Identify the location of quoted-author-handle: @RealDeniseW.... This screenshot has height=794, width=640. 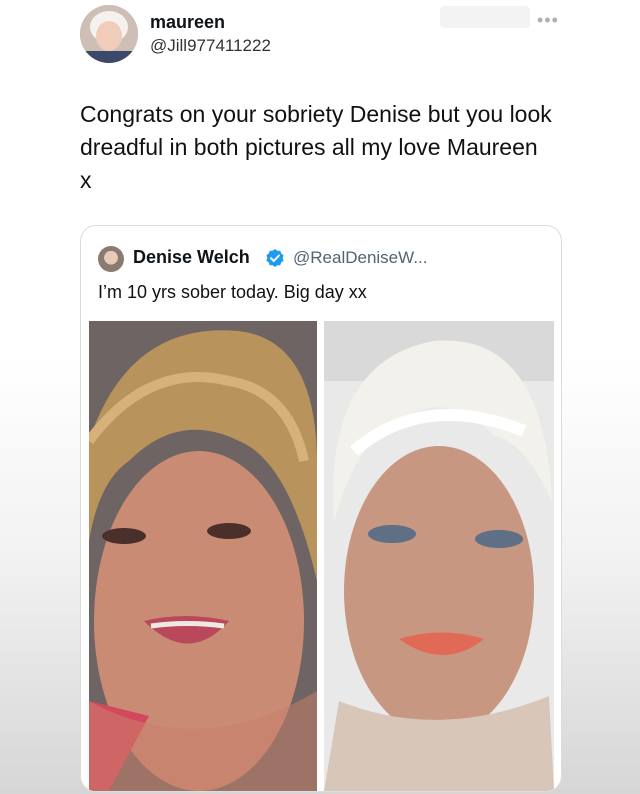
(360, 258).